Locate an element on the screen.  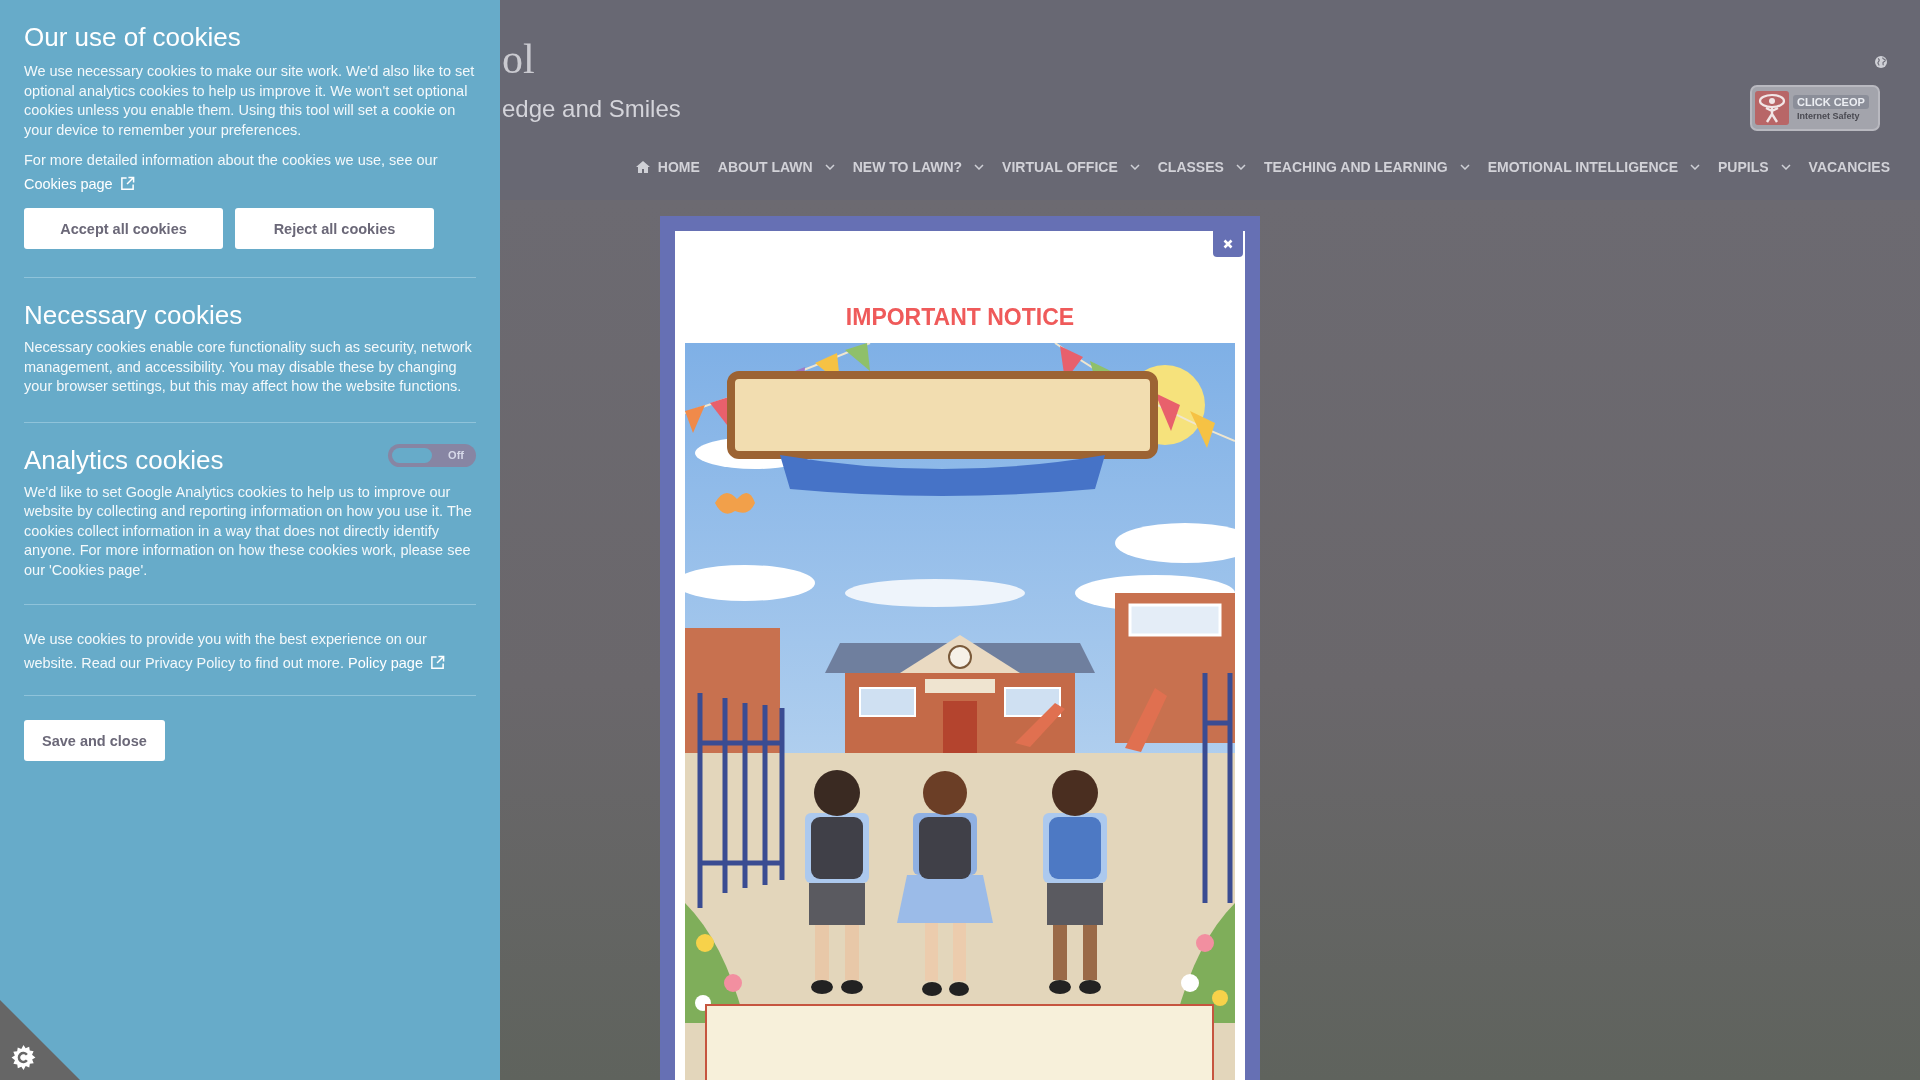
ceop-badge-subtitle: Internet Safety is located at coordinates (1828, 116).